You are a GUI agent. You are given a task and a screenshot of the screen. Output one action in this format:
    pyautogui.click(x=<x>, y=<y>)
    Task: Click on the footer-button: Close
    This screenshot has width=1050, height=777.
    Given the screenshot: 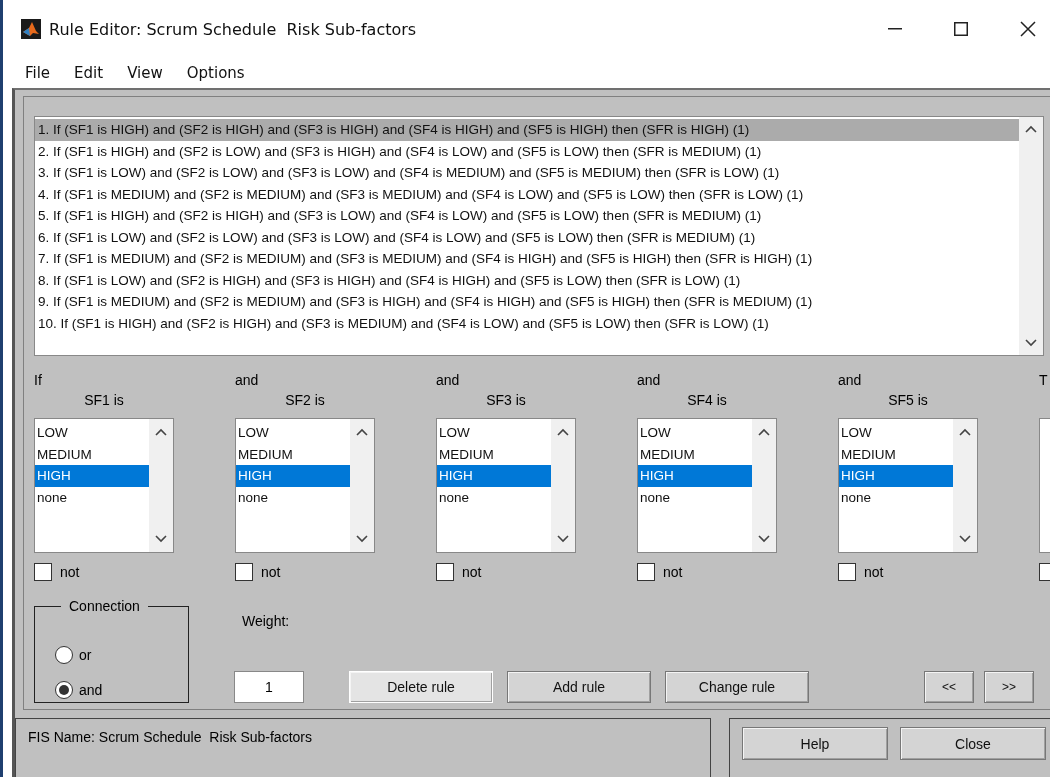 What is the action you would take?
    pyautogui.click(x=973, y=743)
    